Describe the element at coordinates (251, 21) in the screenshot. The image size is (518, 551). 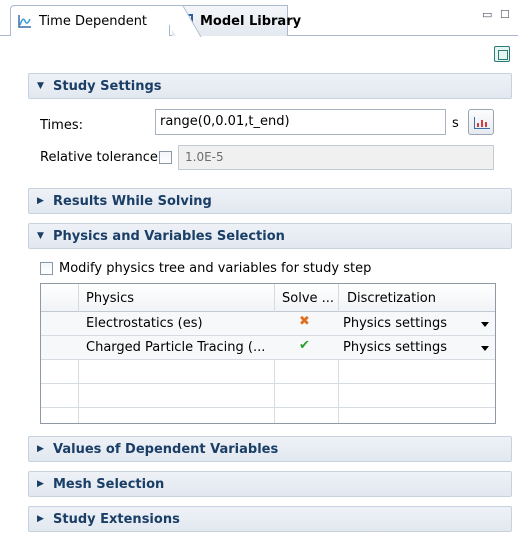
I see `tab-label: Model Library` at that location.